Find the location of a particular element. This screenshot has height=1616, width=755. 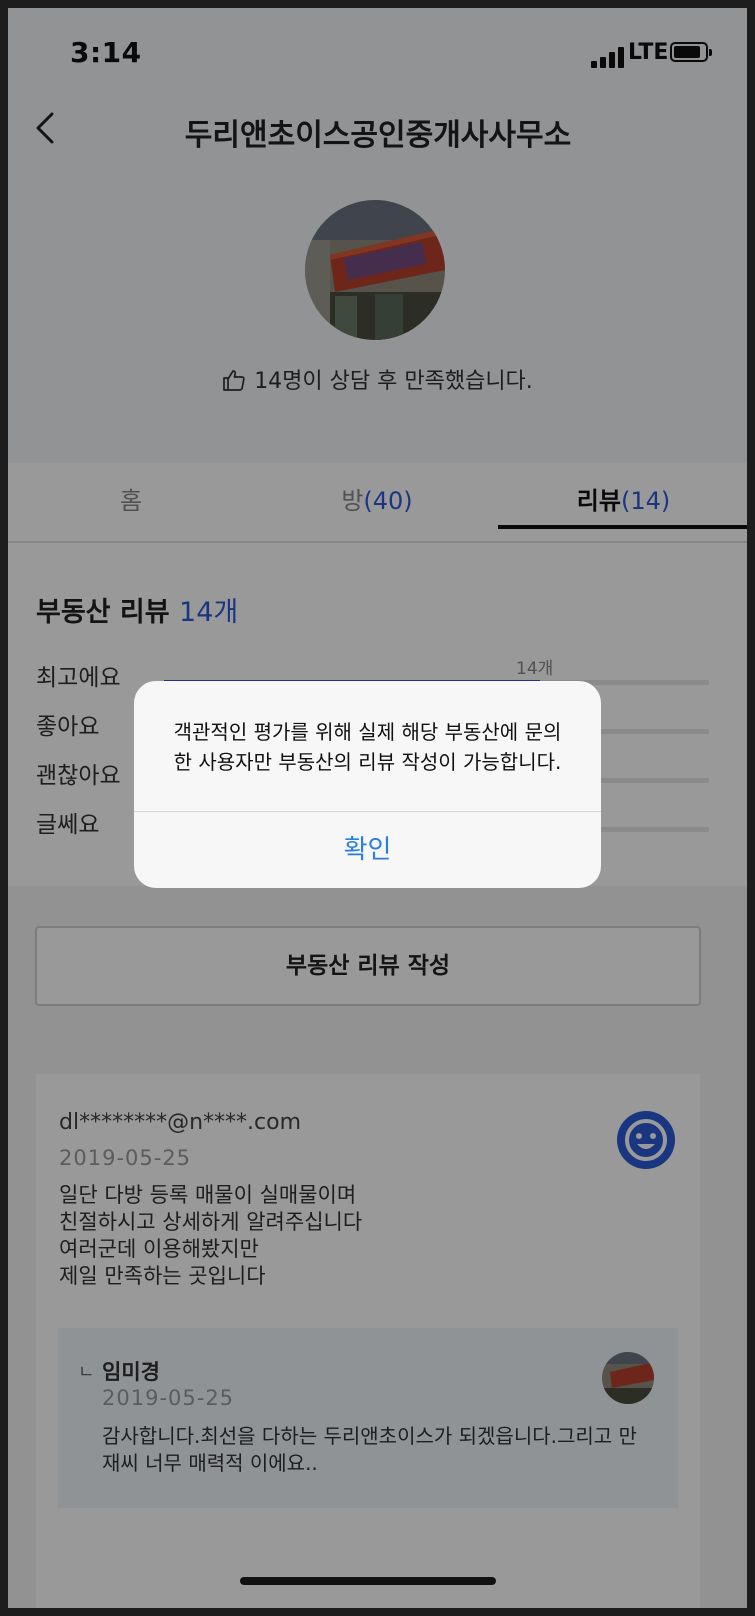

confirm-button: 확인 is located at coordinates (367, 850).